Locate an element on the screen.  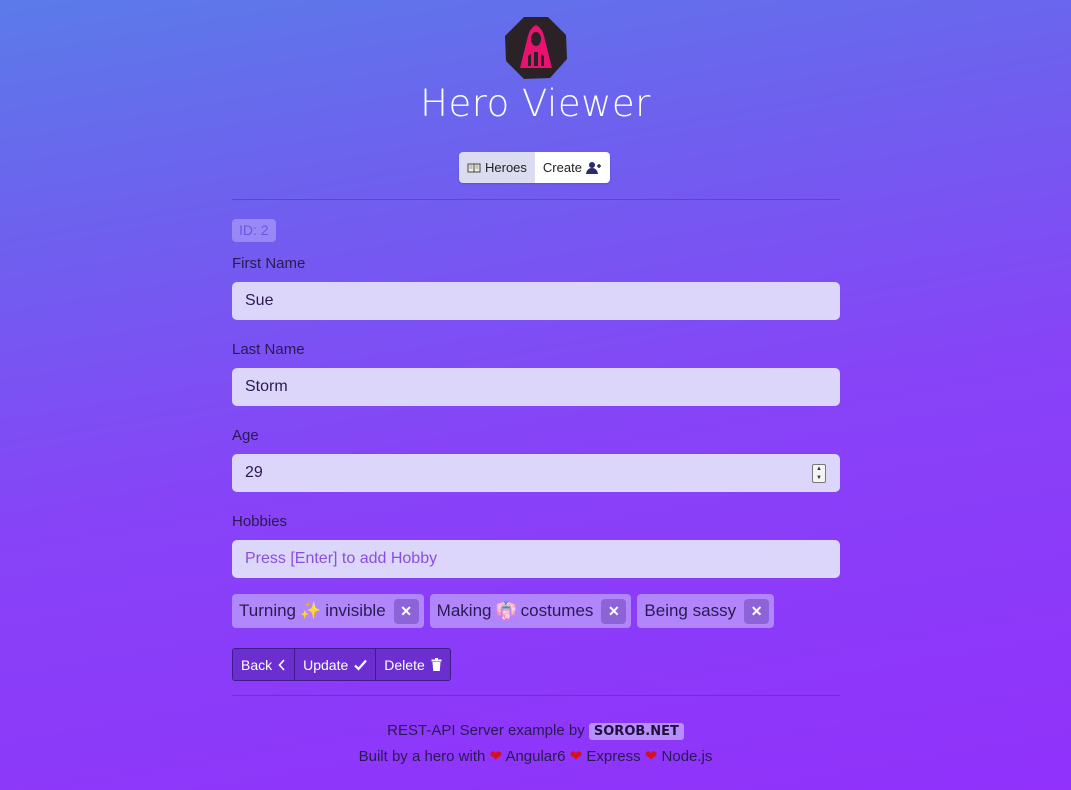
create-nav-button: Create is located at coordinates (572, 167).